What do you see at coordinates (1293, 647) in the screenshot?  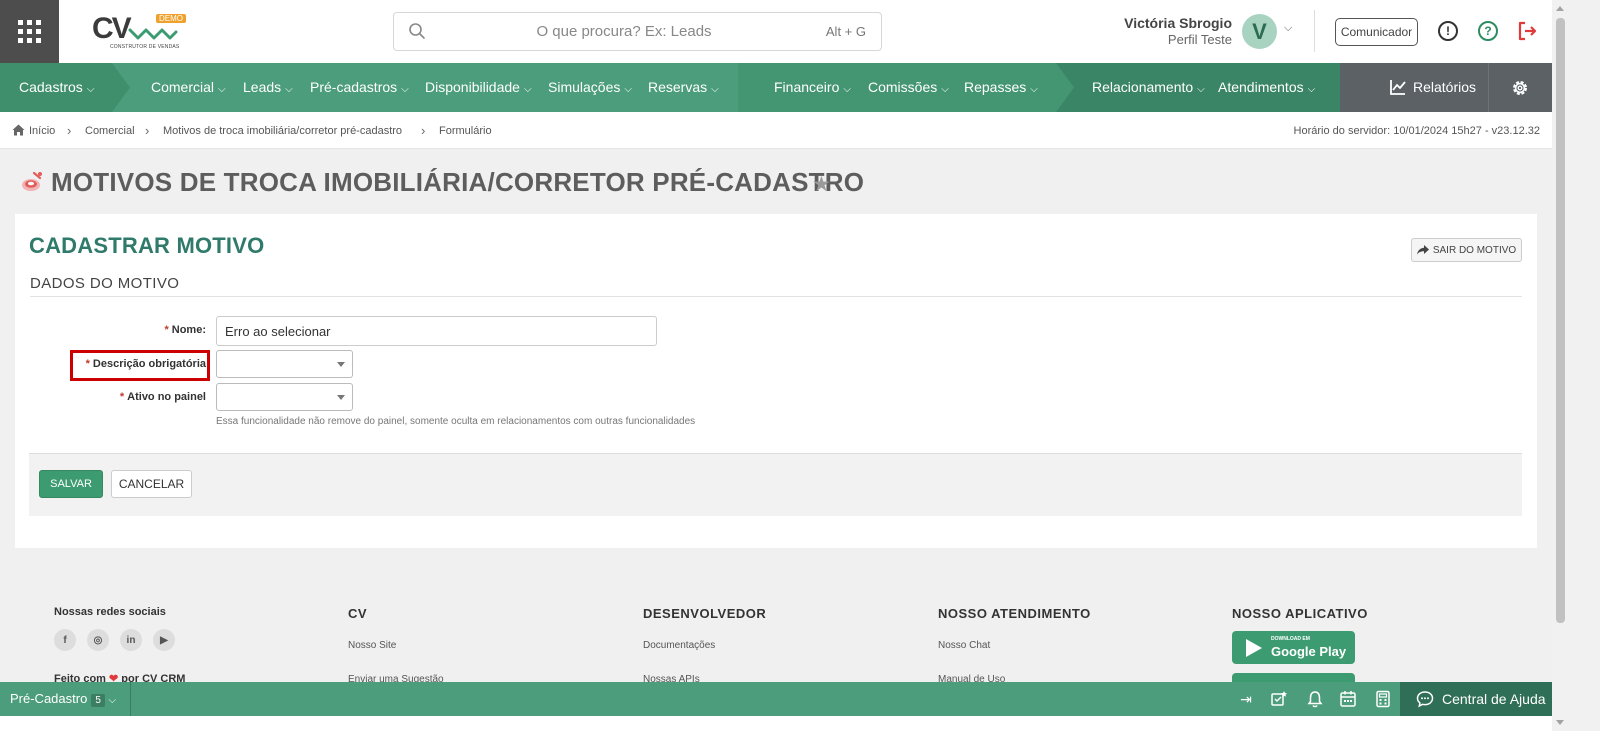 I see `google-play-badge: DOWNLOAD EM Google Play` at bounding box center [1293, 647].